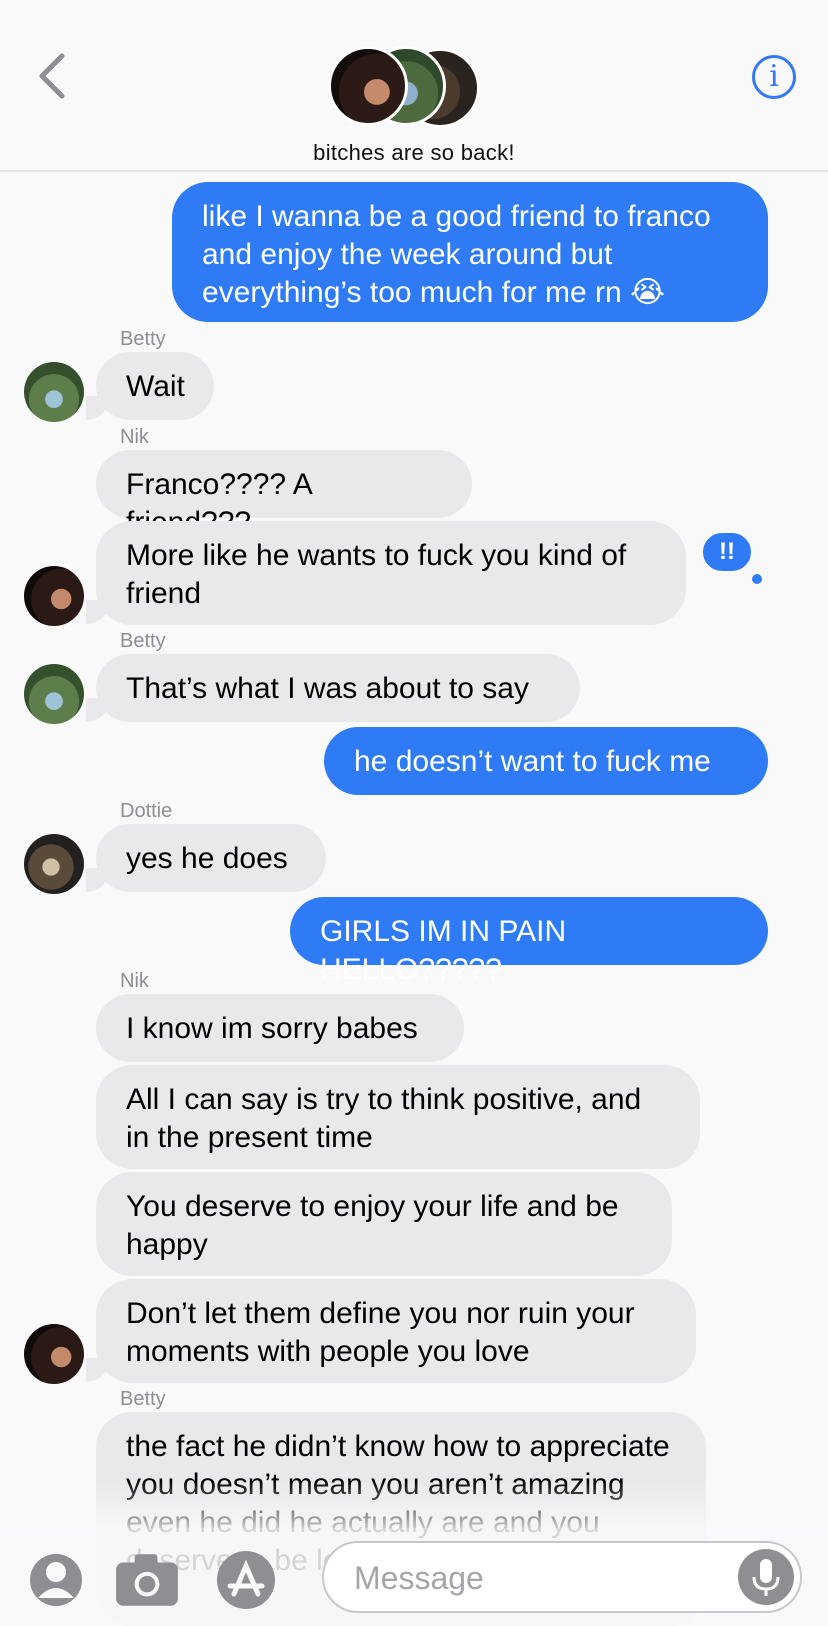 This screenshot has width=828, height=1626. Describe the element at coordinates (146, 811) in the screenshot. I see `sender-name: Dottie` at that location.